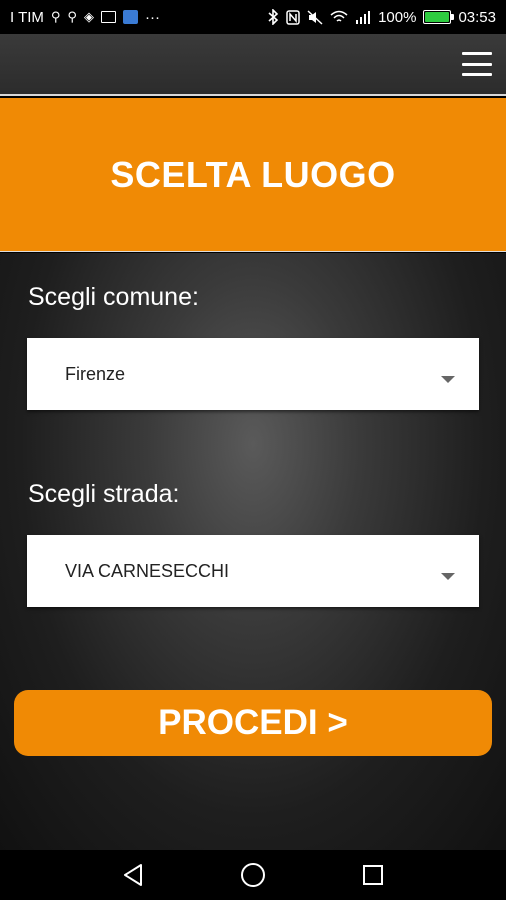 The image size is (506, 900). Describe the element at coordinates (108, 17) in the screenshot. I see `mail-icon` at that location.